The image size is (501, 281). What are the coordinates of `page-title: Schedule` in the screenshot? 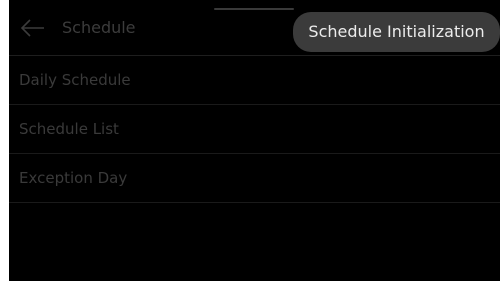 It's located at (99, 27).